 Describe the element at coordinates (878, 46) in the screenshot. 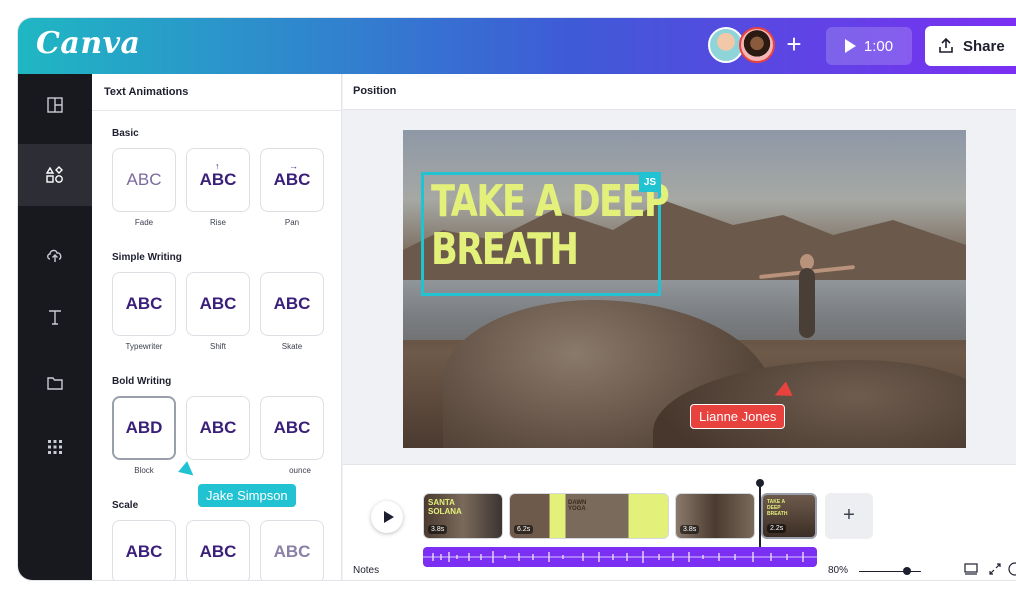

I see `play-duration: 1:00` at that location.